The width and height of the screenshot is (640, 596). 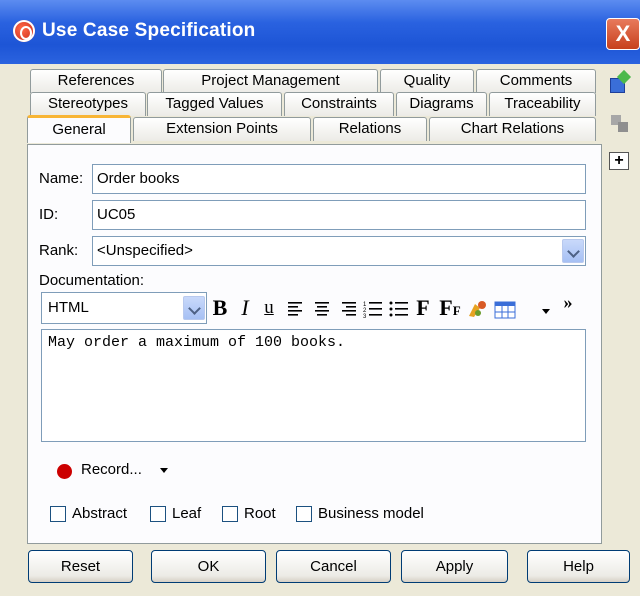 What do you see at coordinates (24, 31) in the screenshot?
I see `app-icon` at bounding box center [24, 31].